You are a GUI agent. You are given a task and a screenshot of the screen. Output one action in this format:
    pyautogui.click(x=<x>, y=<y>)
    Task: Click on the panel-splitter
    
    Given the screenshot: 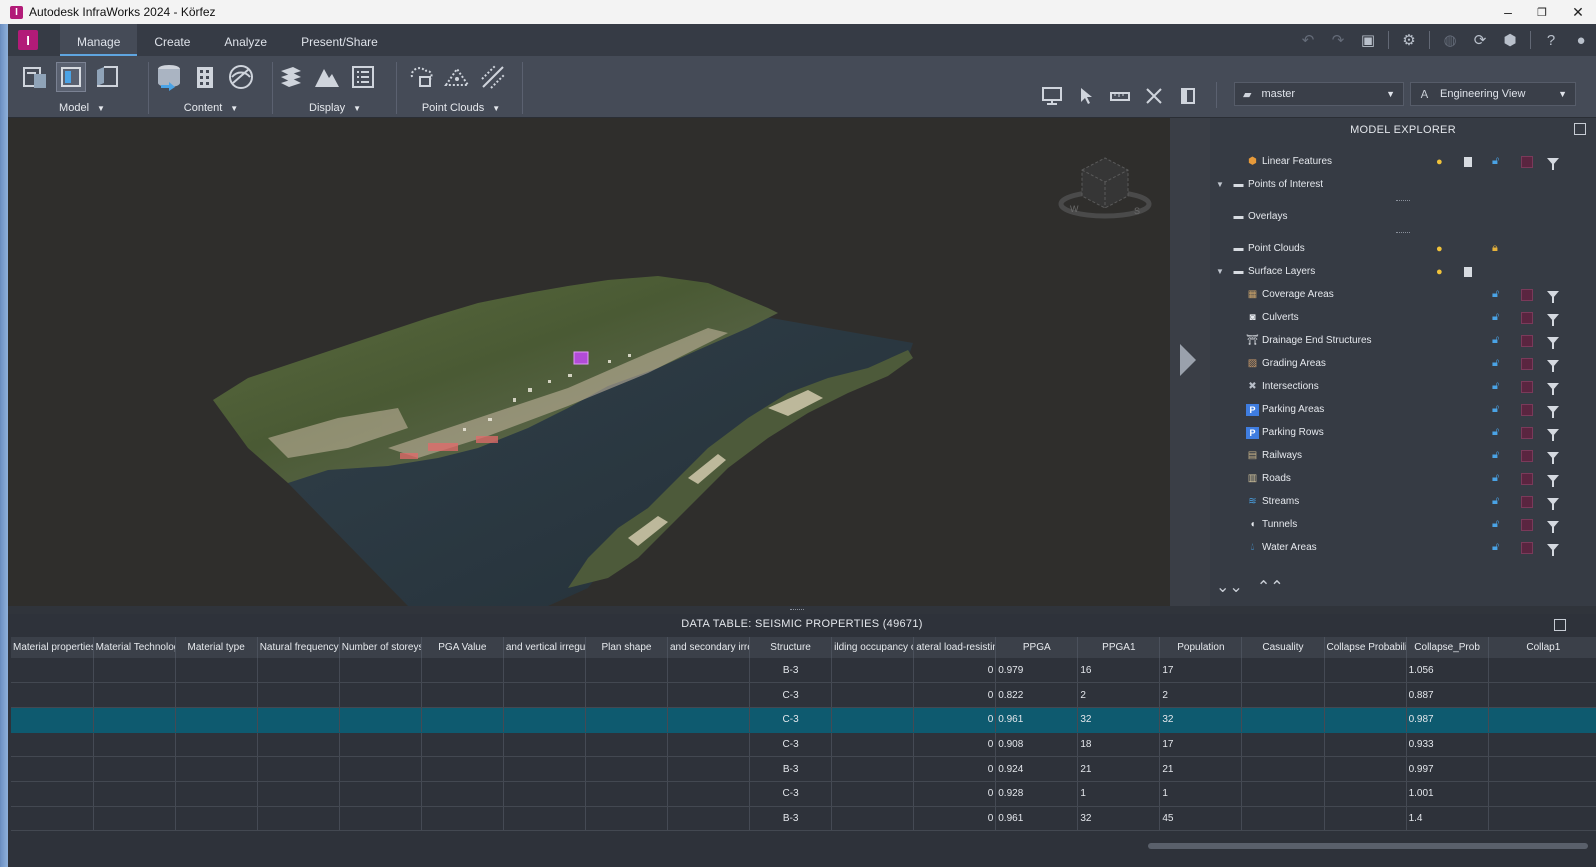 What is the action you would take?
    pyautogui.click(x=802, y=610)
    